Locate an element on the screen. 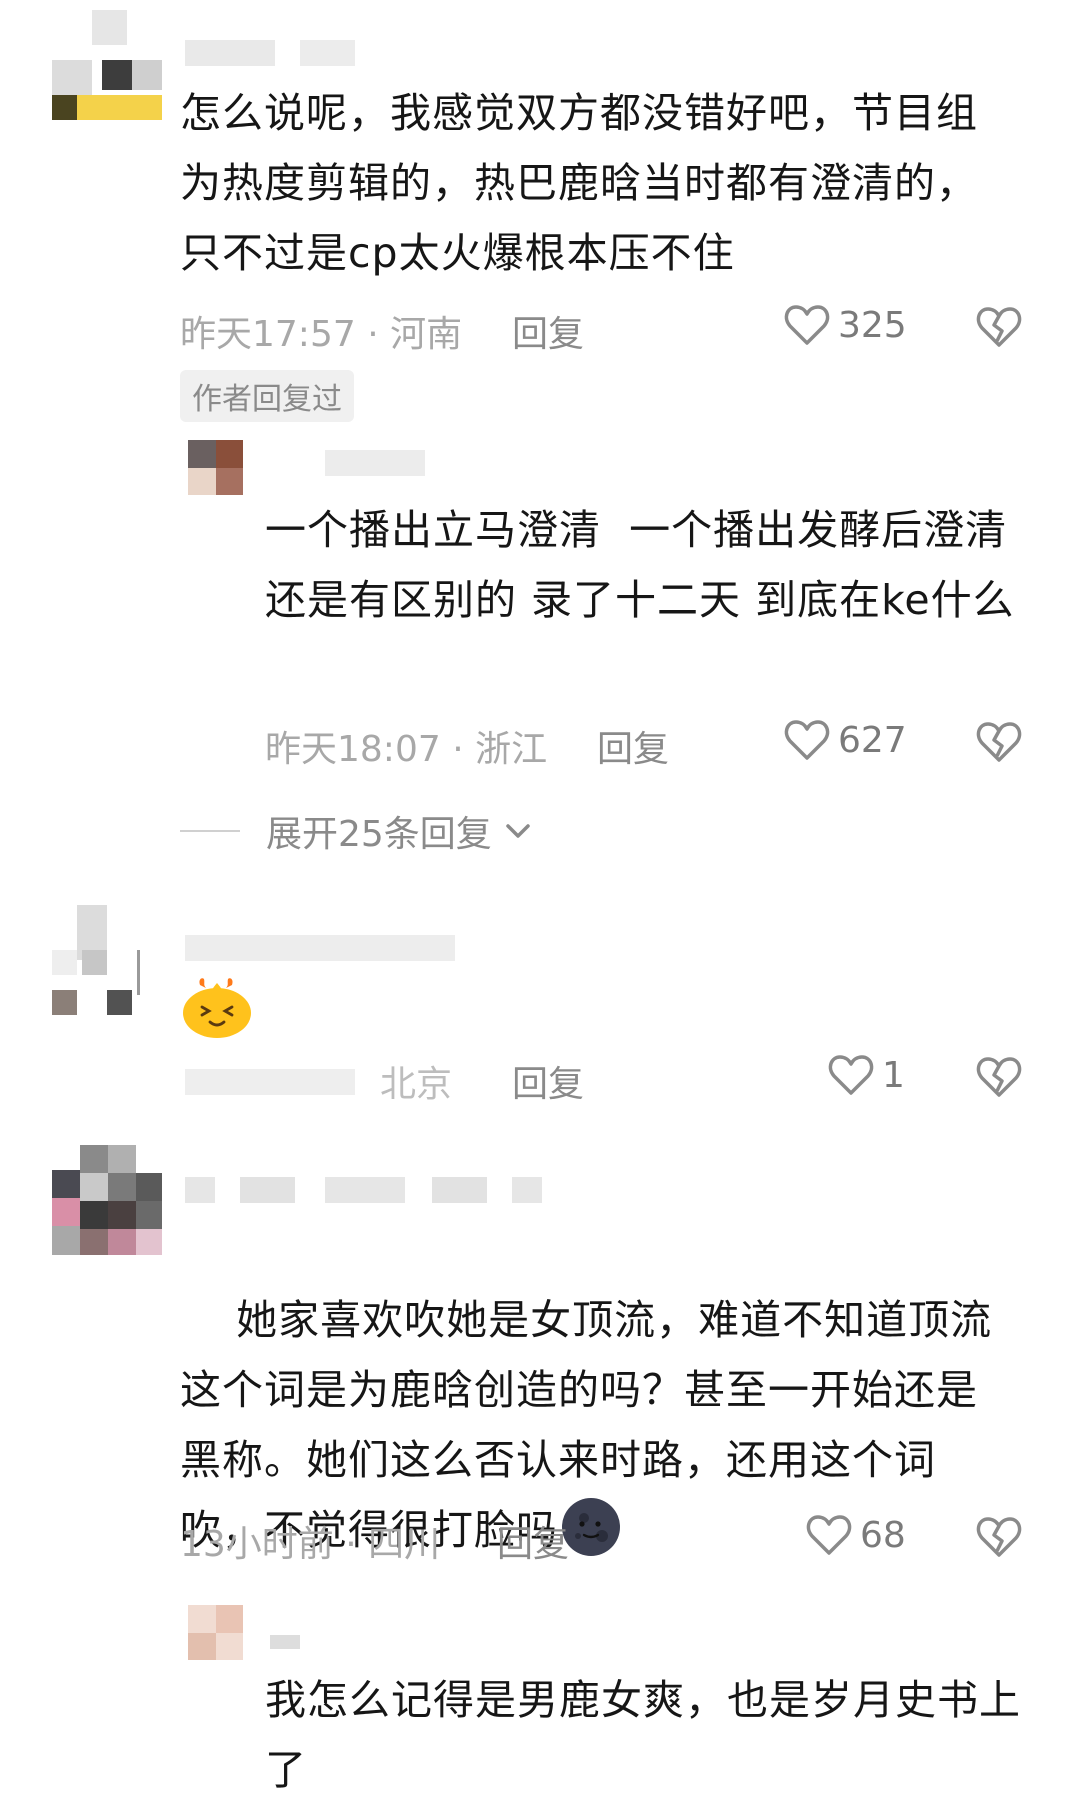 The height and width of the screenshot is (1809, 1080). comment-meta: 昨天17:57 · 河南 is located at coordinates (321, 331).